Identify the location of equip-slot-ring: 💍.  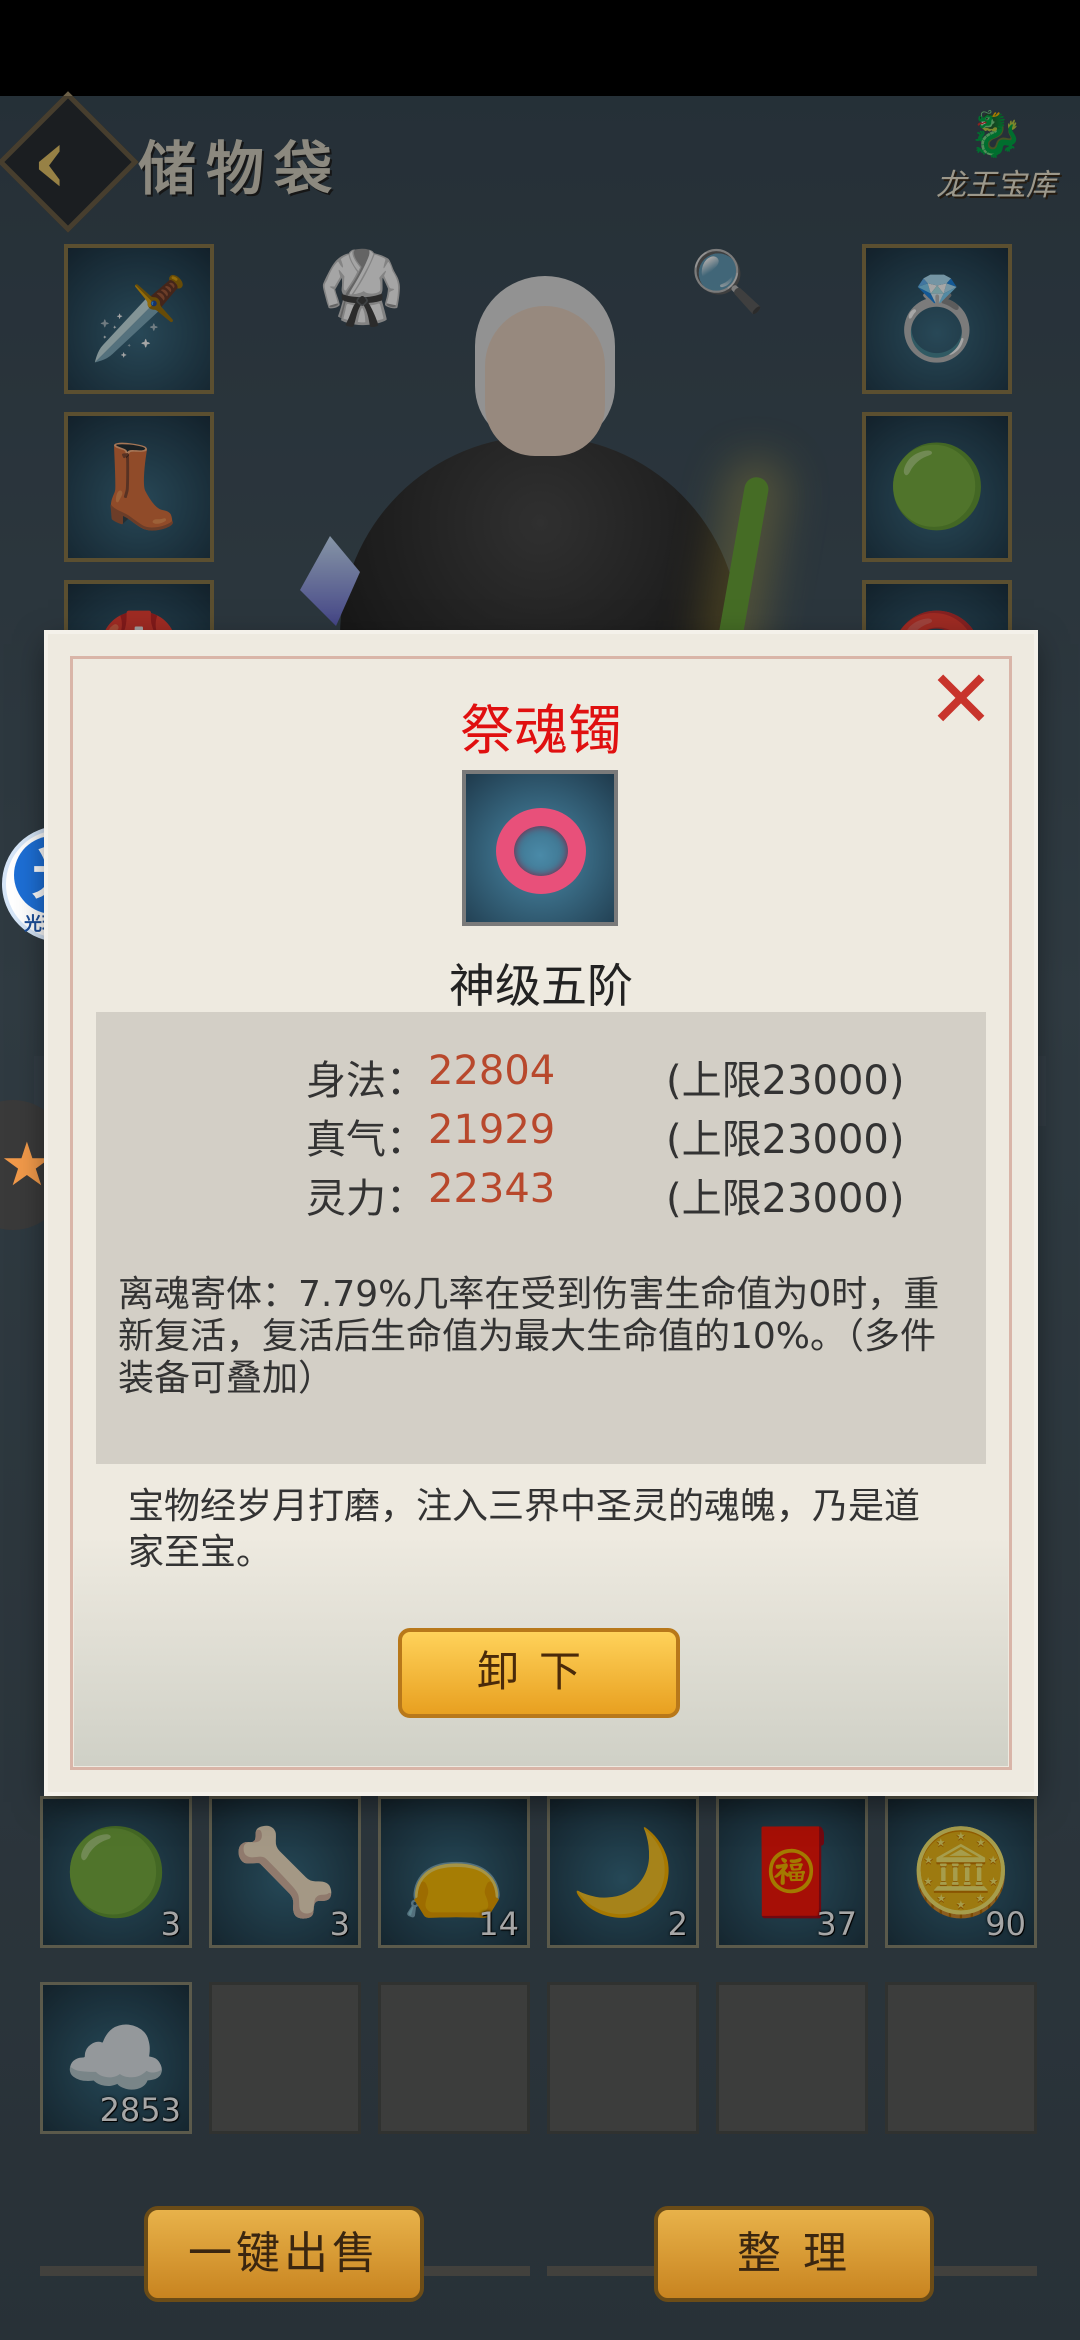
(937, 319).